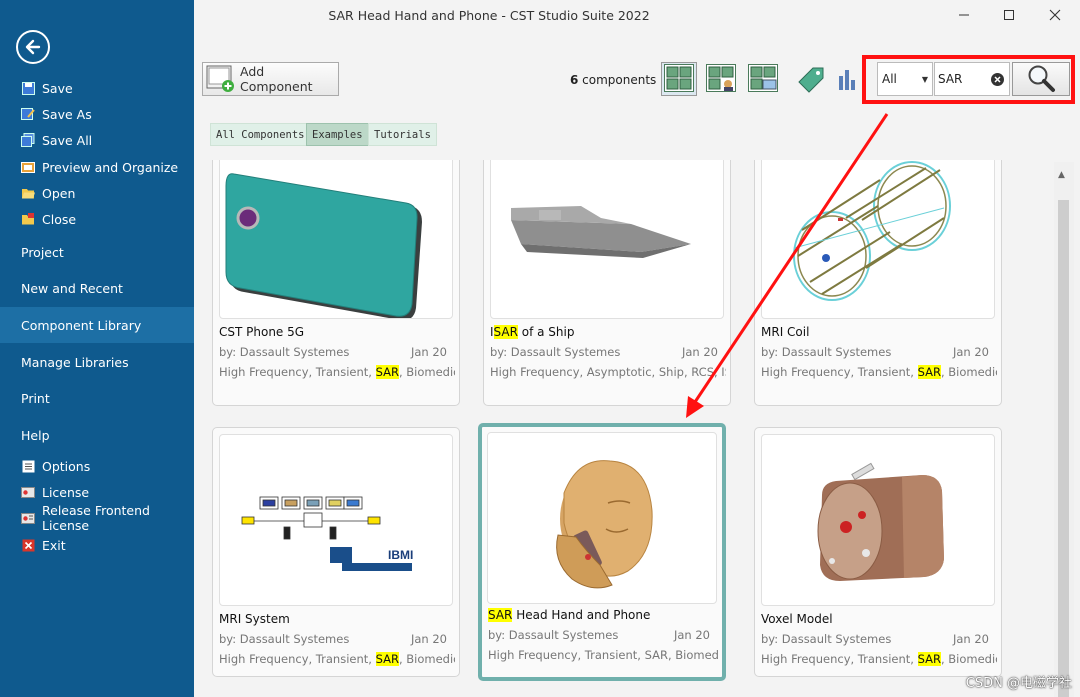 This screenshot has width=1080, height=697. I want to click on sidebar-item-label: Open, so click(59, 193).